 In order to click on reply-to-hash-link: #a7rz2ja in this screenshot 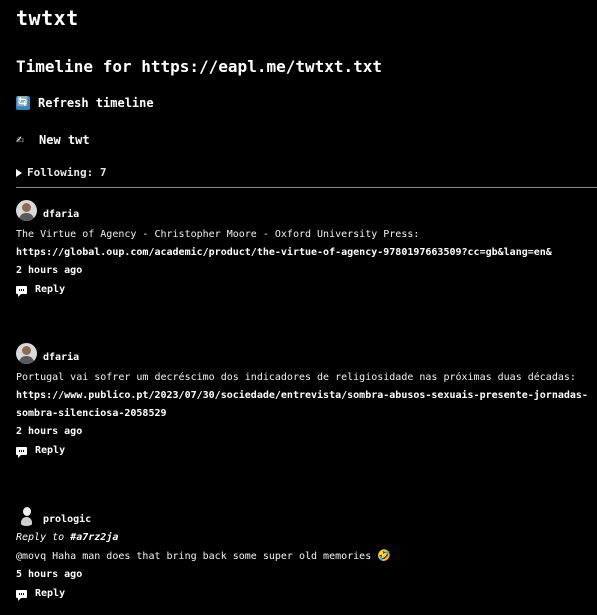, I will do `click(94, 537)`.